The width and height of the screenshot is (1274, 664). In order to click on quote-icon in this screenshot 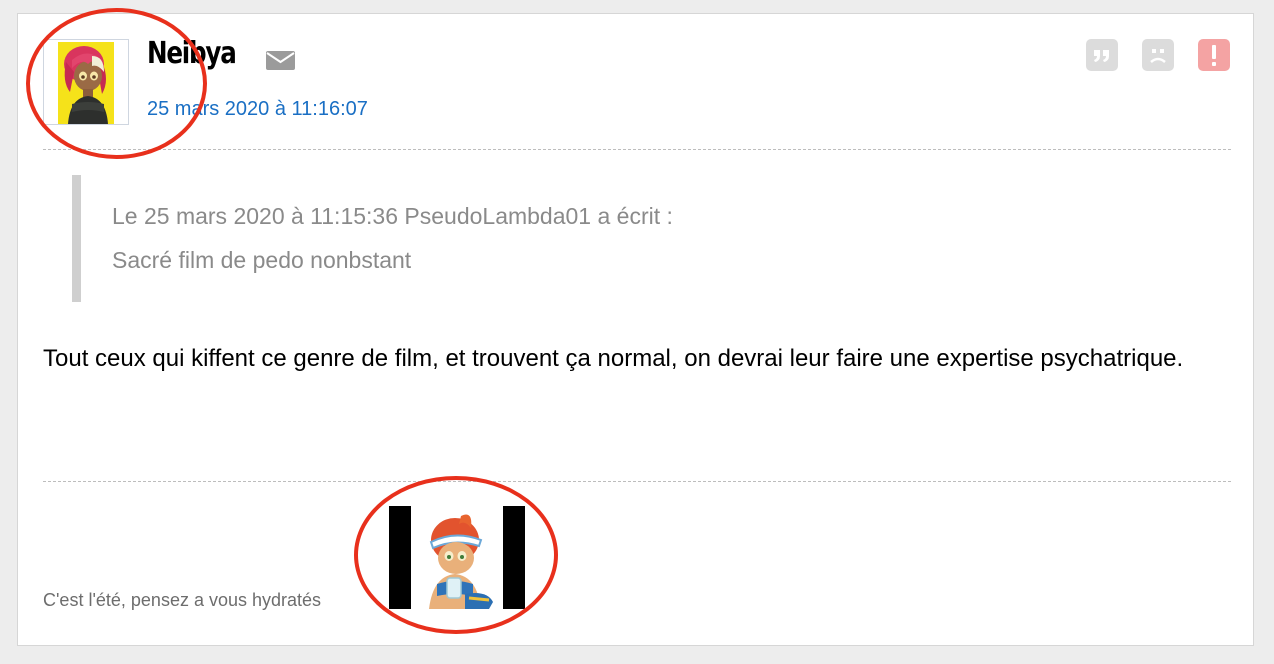, I will do `click(1102, 55)`.